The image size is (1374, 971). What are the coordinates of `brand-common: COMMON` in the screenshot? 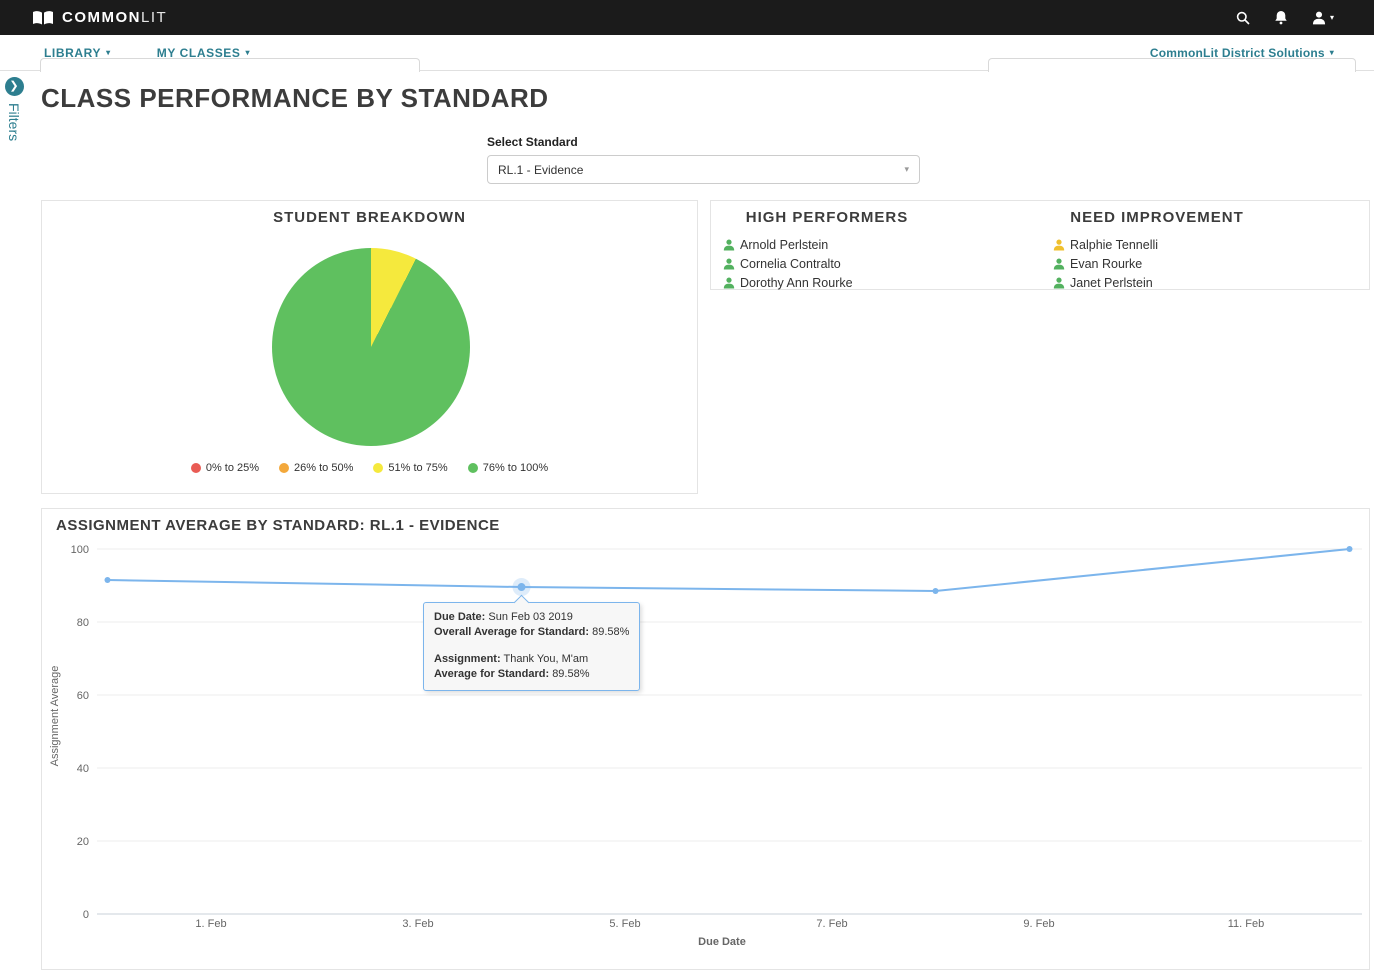 It's located at (101, 17).